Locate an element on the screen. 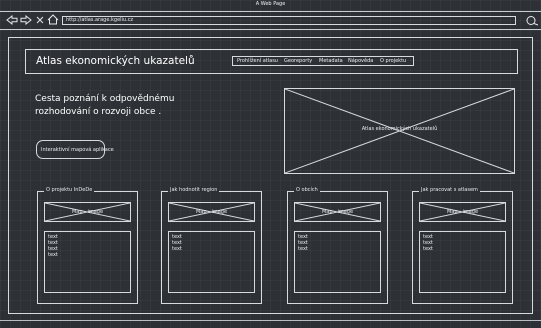 The image size is (541, 328). hero-tagline-line2: rozhodování o rozvoji obce . is located at coordinates (98, 112).